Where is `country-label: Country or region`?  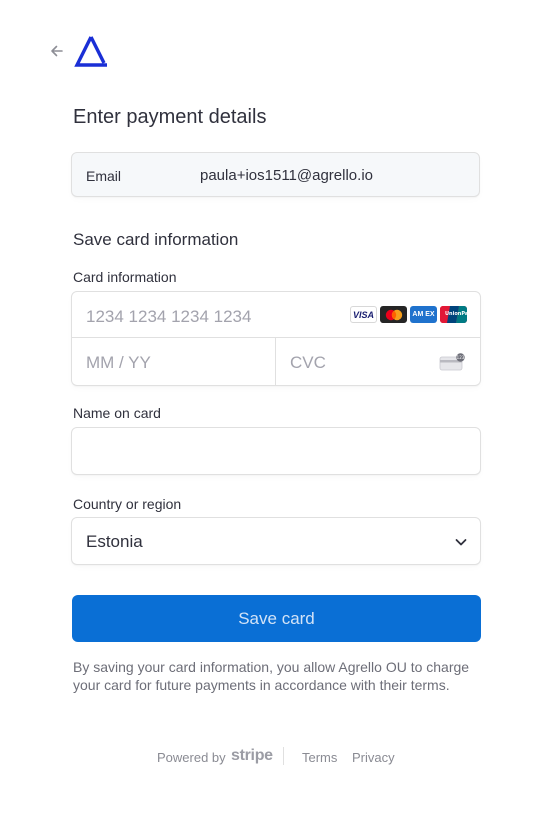 country-label: Country or region is located at coordinates (127, 504).